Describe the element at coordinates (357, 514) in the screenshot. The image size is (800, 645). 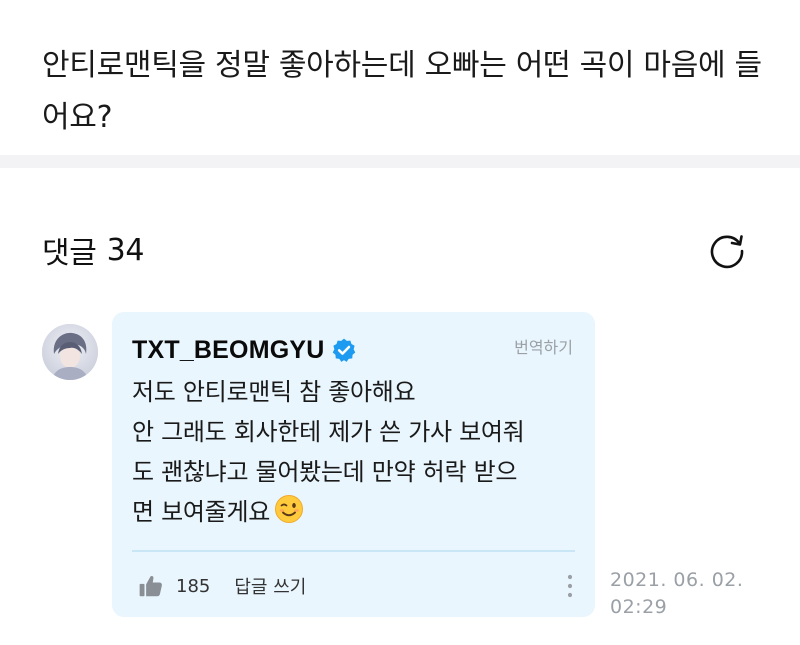
I see `comment-line-last: 면 보여줄게요` at that location.